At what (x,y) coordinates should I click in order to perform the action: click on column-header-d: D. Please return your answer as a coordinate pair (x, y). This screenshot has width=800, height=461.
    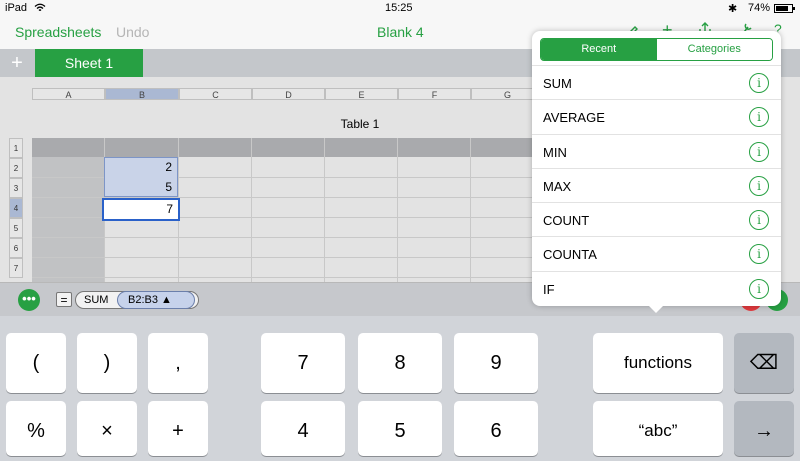
    Looking at the image, I should click on (288, 94).